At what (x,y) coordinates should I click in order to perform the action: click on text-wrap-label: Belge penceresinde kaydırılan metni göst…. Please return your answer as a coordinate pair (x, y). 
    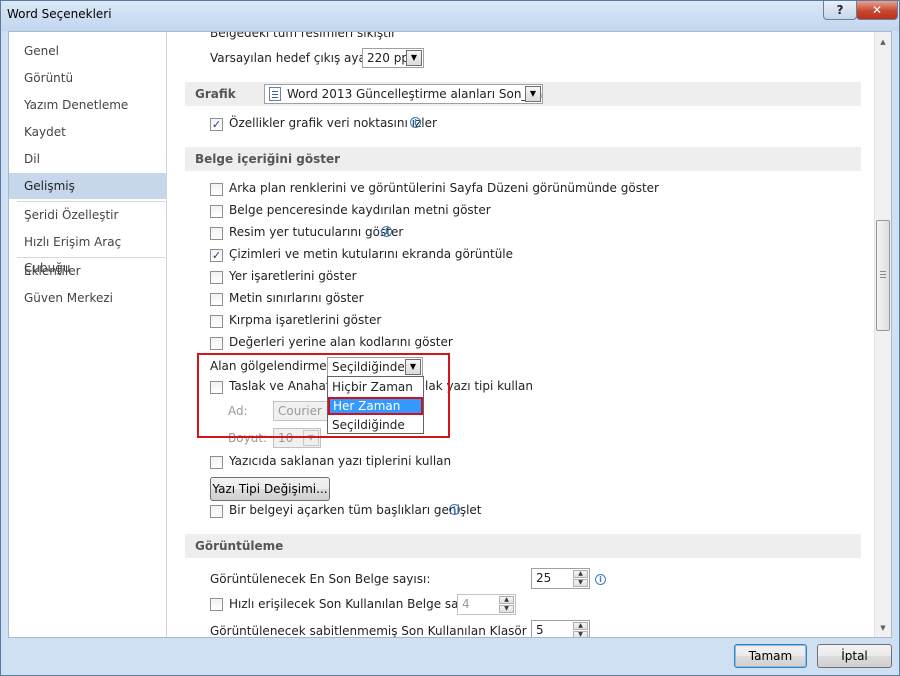
    Looking at the image, I should click on (360, 210).